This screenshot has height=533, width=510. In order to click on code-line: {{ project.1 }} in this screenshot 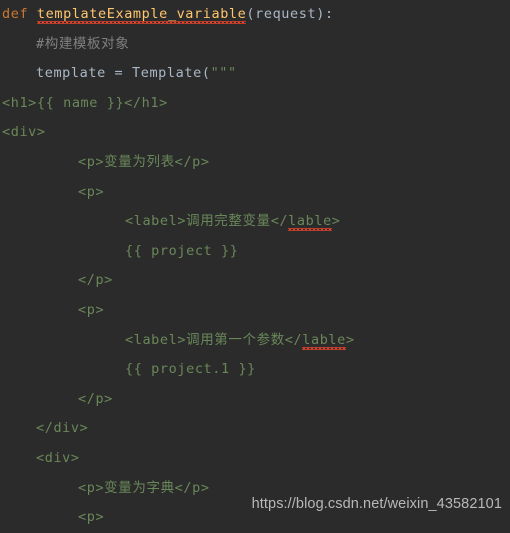, I will do `click(255, 370)`.